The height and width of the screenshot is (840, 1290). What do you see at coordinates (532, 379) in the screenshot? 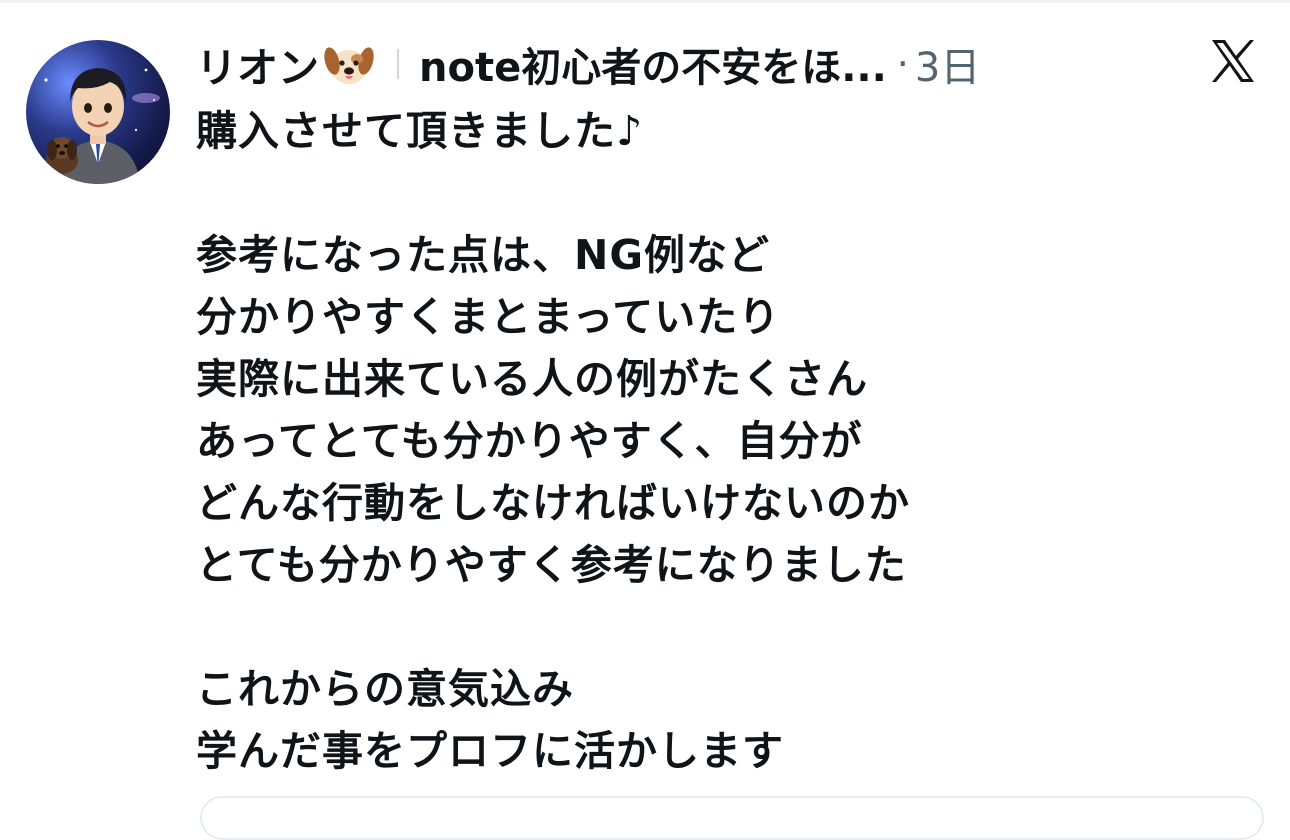
I see `post-line: 実際に出来ている人の例がたくさん` at bounding box center [532, 379].